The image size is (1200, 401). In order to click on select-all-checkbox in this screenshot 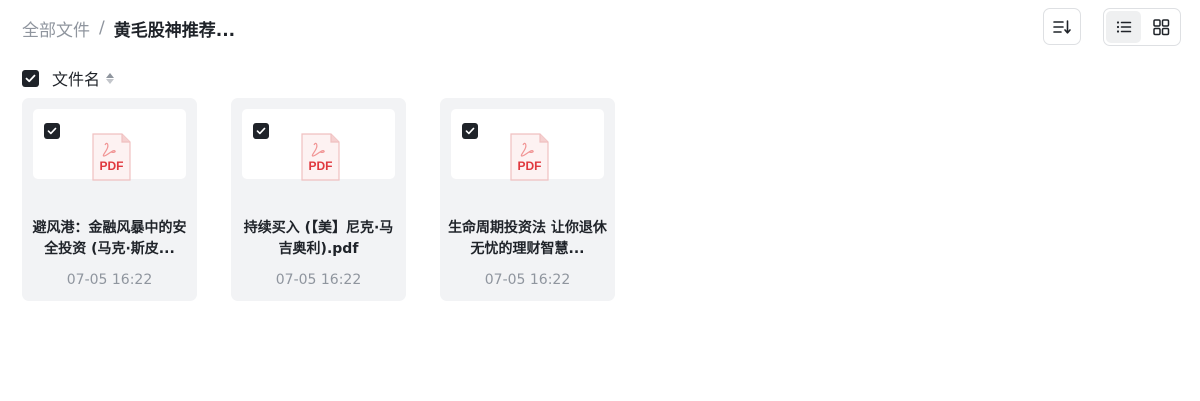, I will do `click(30, 78)`.